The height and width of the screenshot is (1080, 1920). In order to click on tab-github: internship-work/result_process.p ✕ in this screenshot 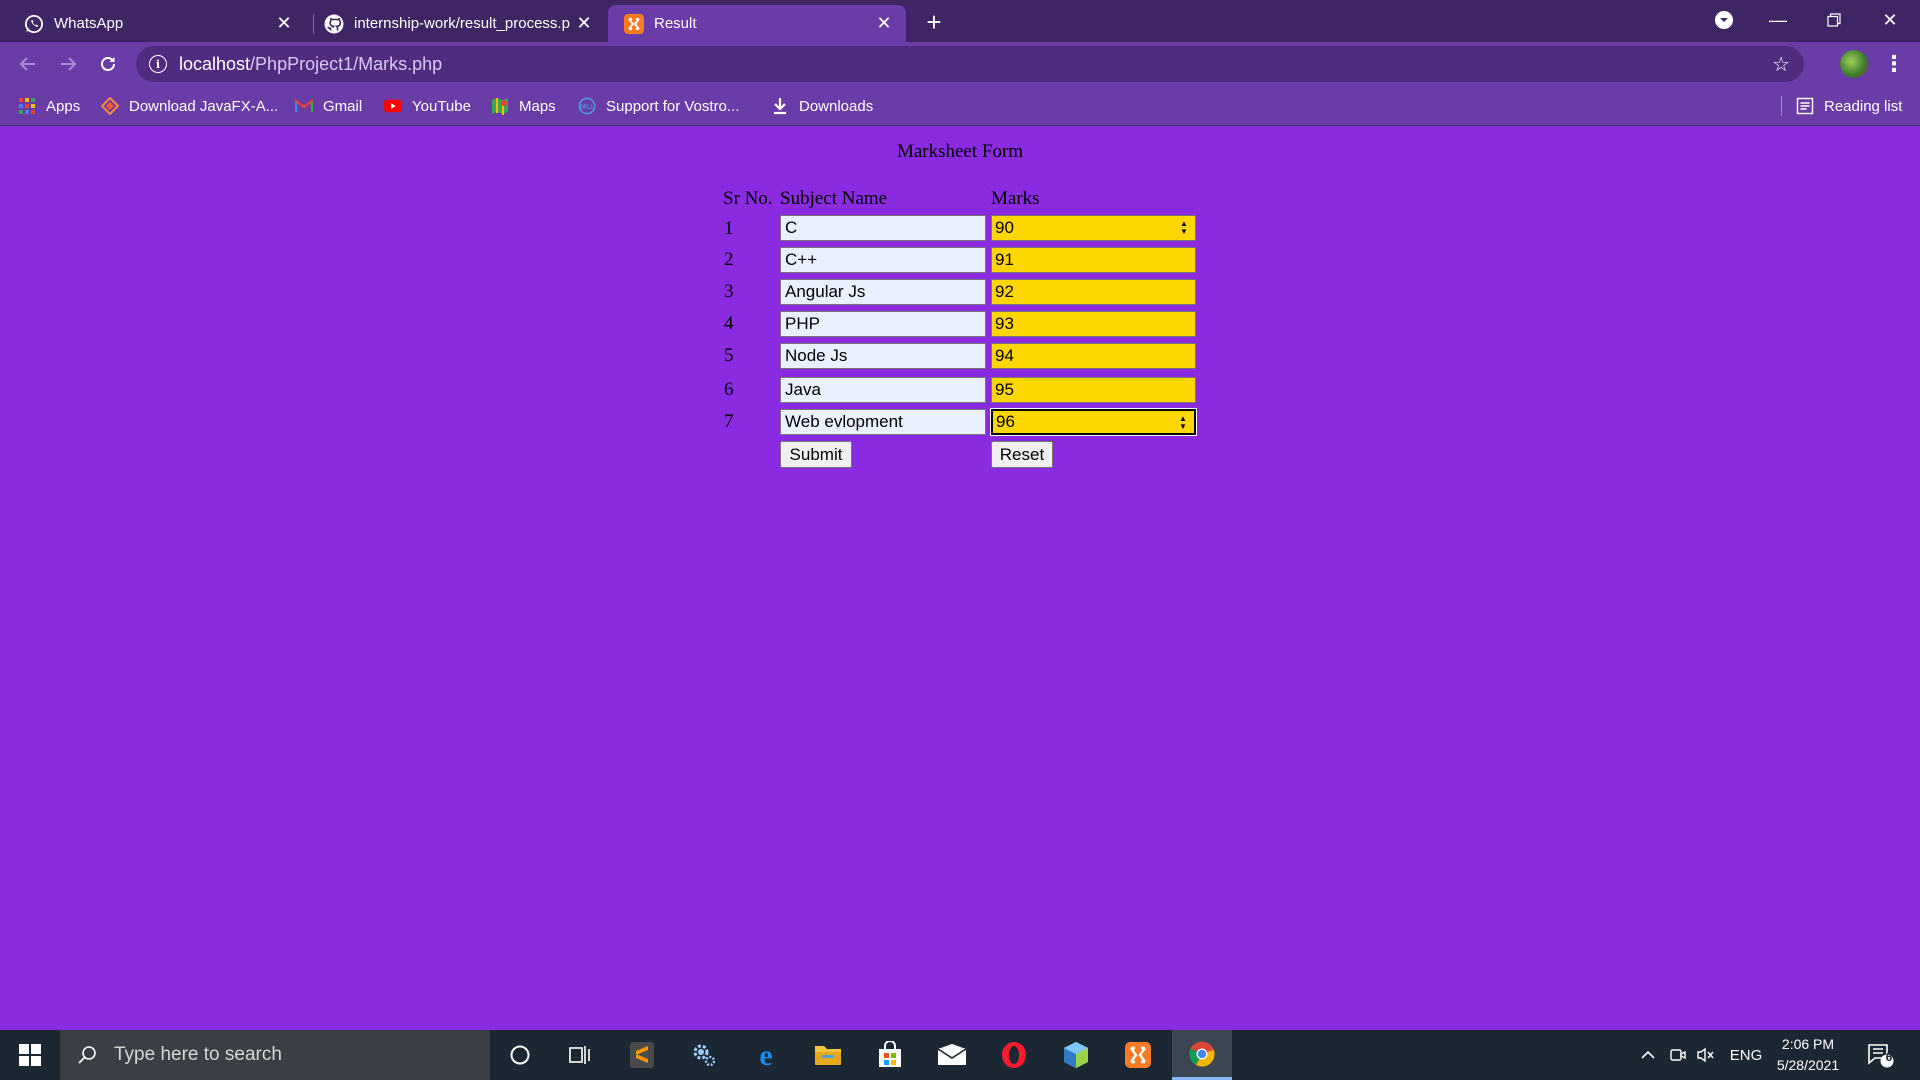, I will do `click(453, 23)`.